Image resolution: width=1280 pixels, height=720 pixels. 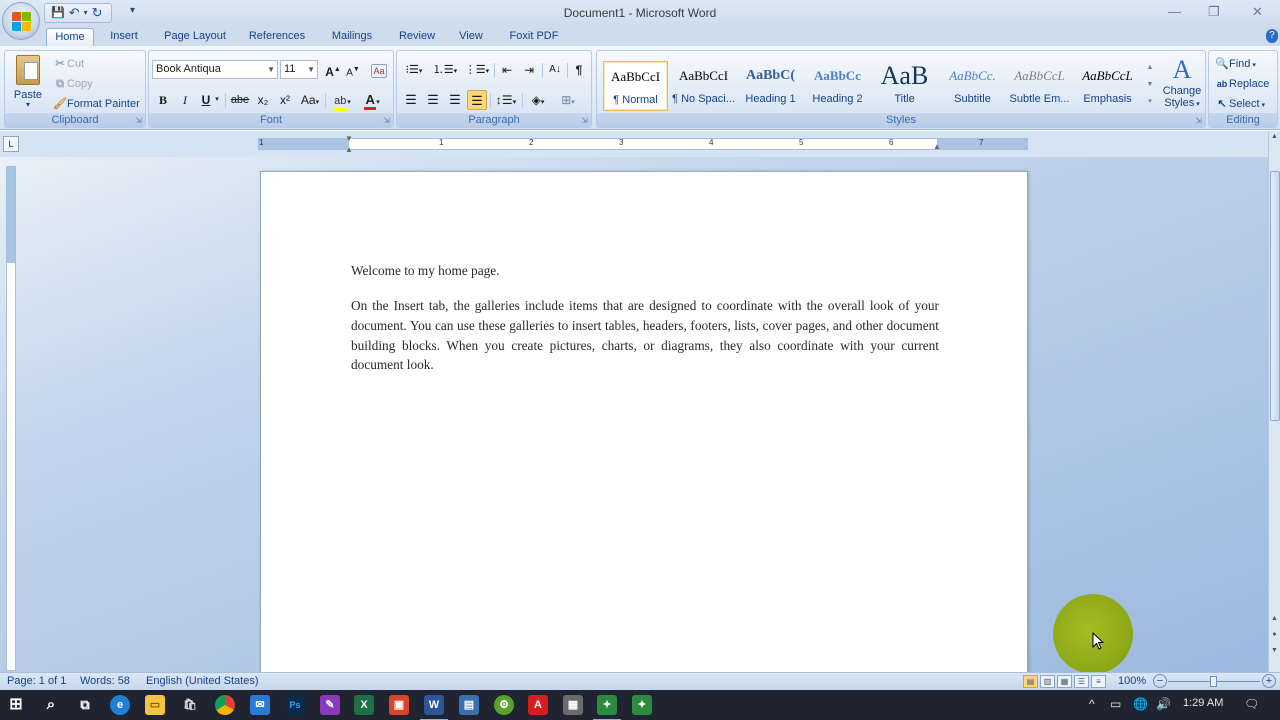 I want to click on tab-review: Review, so click(x=417, y=37).